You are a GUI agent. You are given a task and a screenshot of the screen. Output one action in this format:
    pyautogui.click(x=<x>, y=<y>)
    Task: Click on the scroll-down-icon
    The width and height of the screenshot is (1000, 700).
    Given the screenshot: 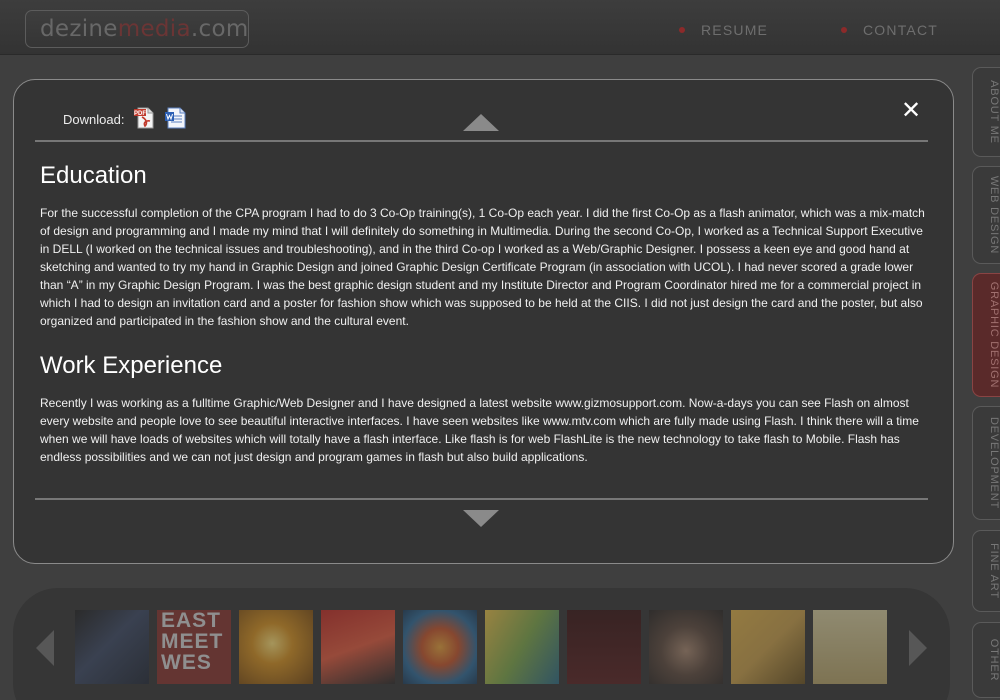 What is the action you would take?
    pyautogui.click(x=481, y=518)
    